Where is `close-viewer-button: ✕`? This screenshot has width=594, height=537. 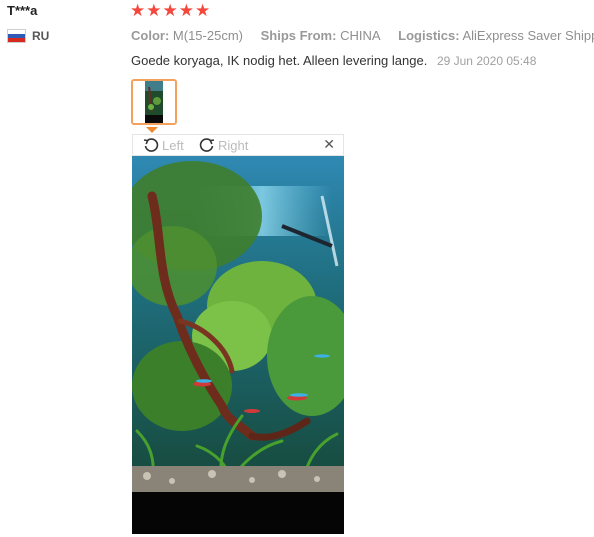
close-viewer-button: ✕ is located at coordinates (329, 144).